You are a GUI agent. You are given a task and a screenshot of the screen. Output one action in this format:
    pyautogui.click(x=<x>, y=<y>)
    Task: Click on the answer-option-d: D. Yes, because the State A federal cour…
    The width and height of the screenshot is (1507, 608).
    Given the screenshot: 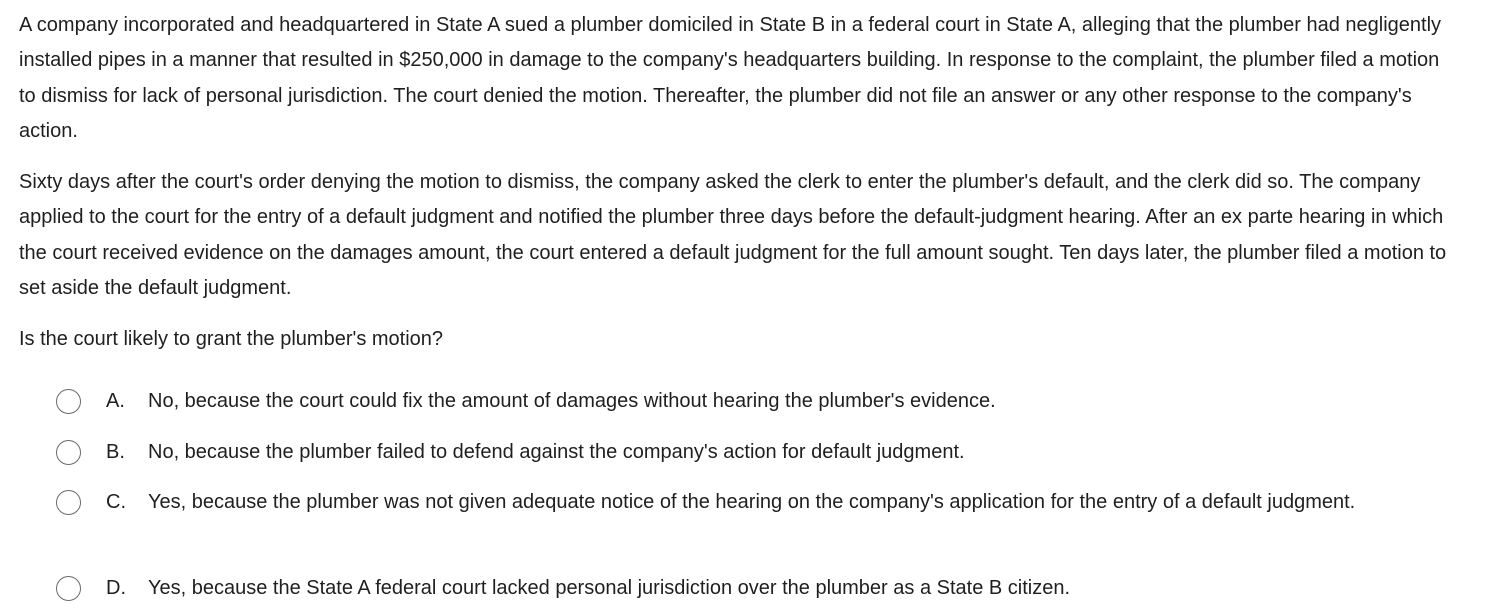 What is the action you would take?
    pyautogui.click(x=742, y=588)
    